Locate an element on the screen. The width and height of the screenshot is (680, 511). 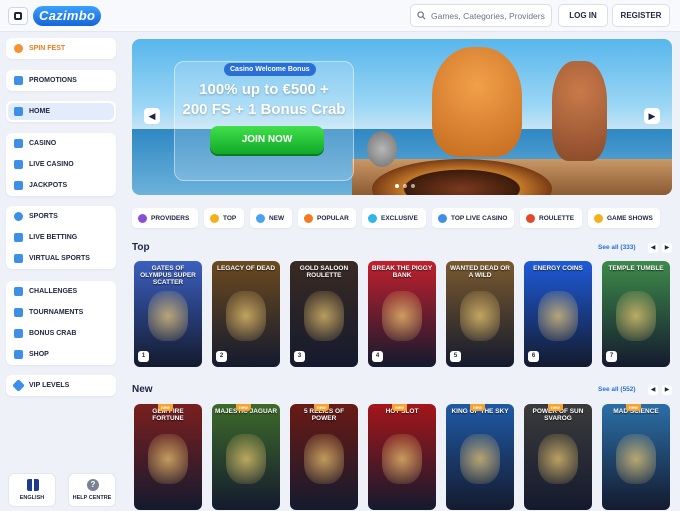
search-box is located at coordinates (481, 15).